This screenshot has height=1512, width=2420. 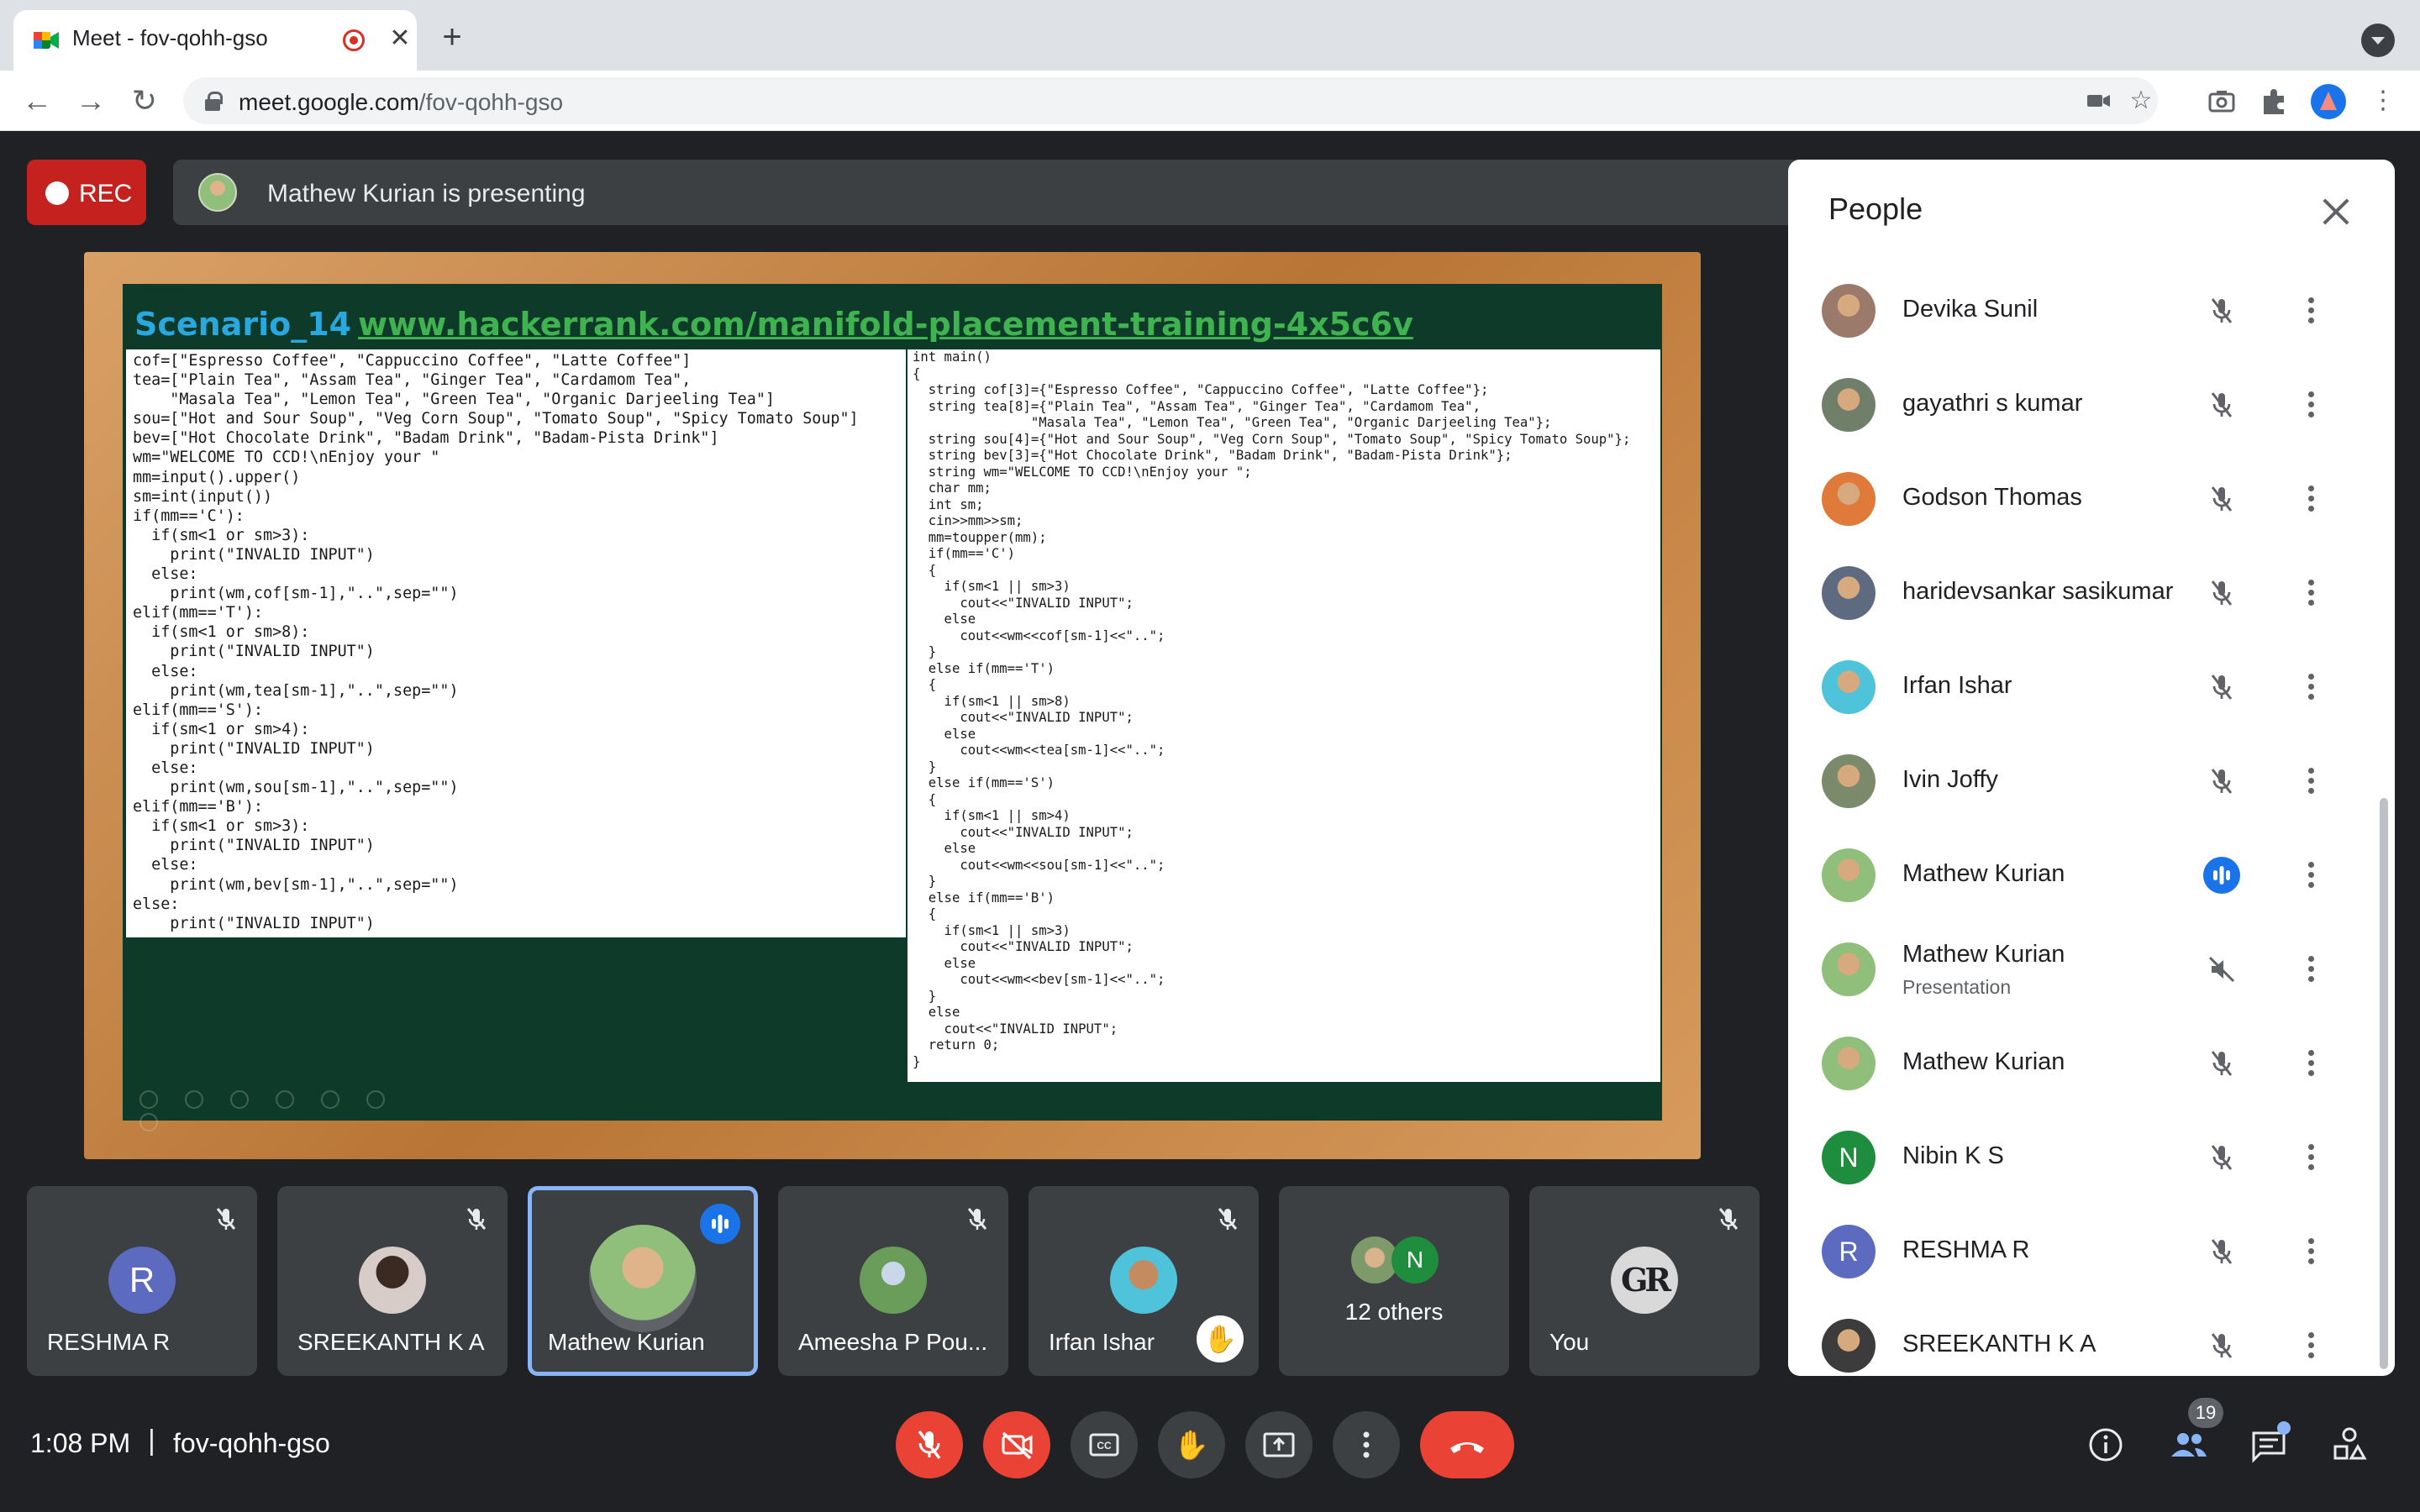 I want to click on participant-row: SREEKANTH K A, so click(x=2082, y=1337).